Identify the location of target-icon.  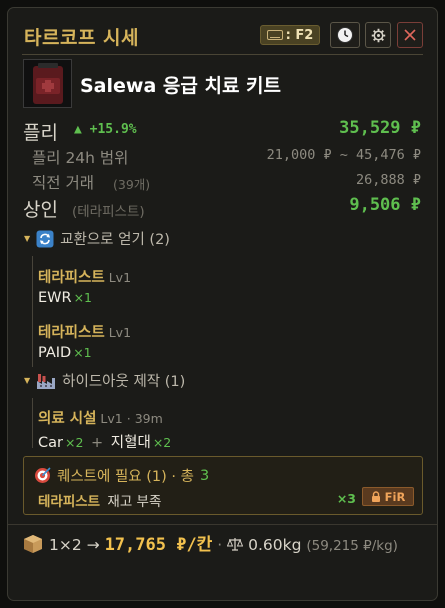
(43, 475).